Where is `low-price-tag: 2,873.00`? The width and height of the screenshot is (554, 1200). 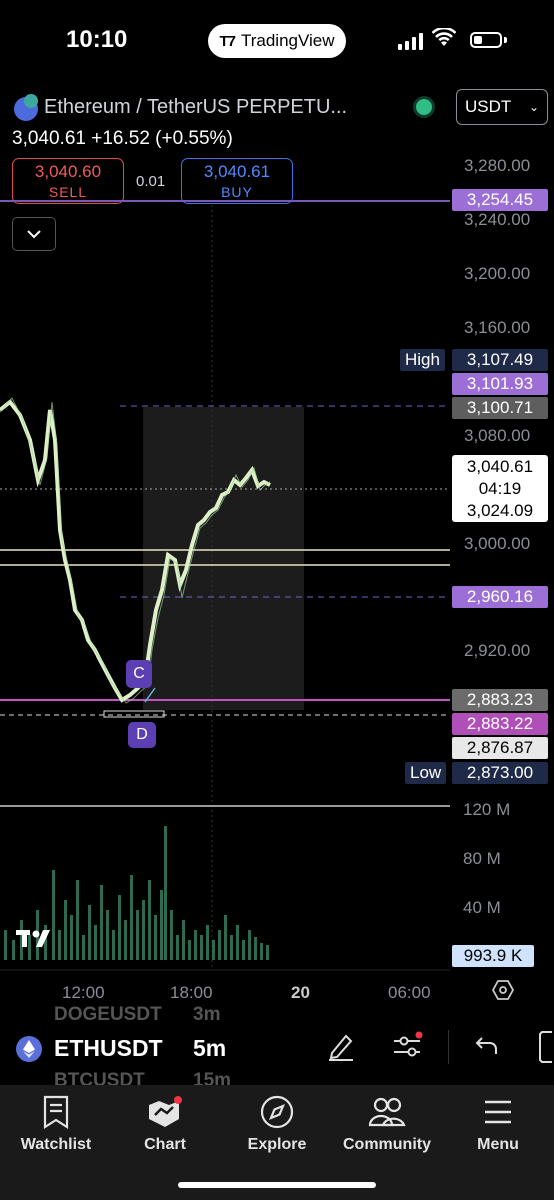 low-price-tag: 2,873.00 is located at coordinates (500, 773).